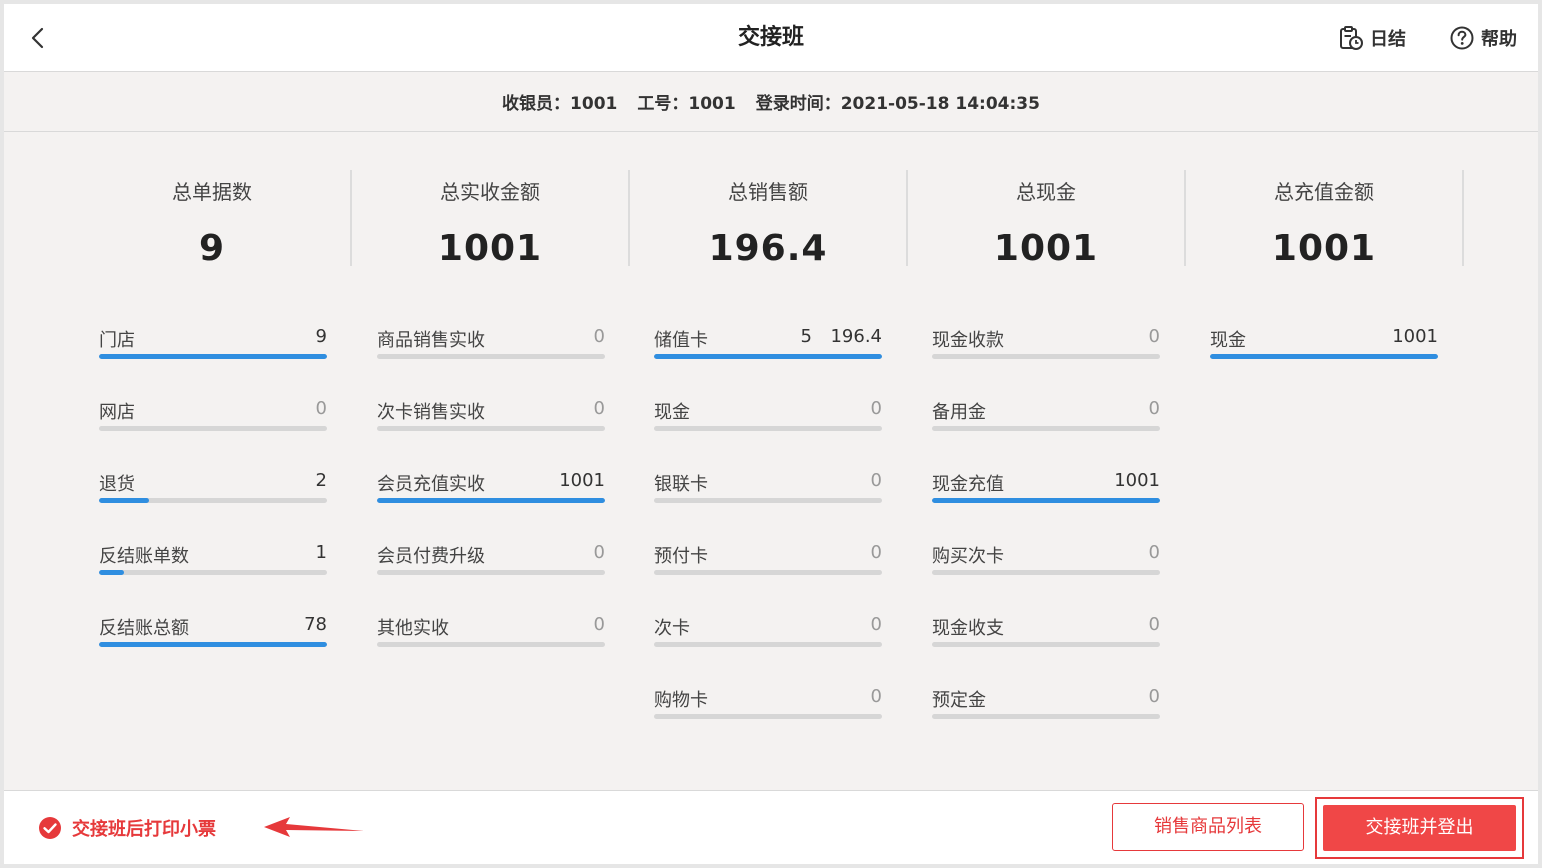  Describe the element at coordinates (431, 340) in the screenshot. I see `detail-item-label: 商品销售实收` at that location.